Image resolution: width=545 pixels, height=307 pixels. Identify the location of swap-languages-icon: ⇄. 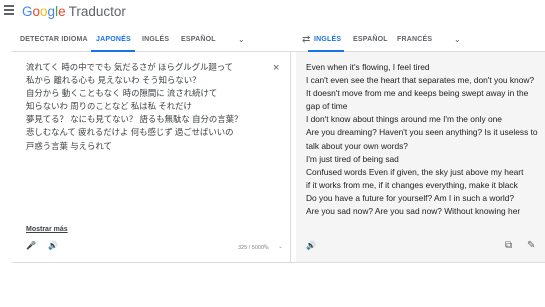
(306, 39).